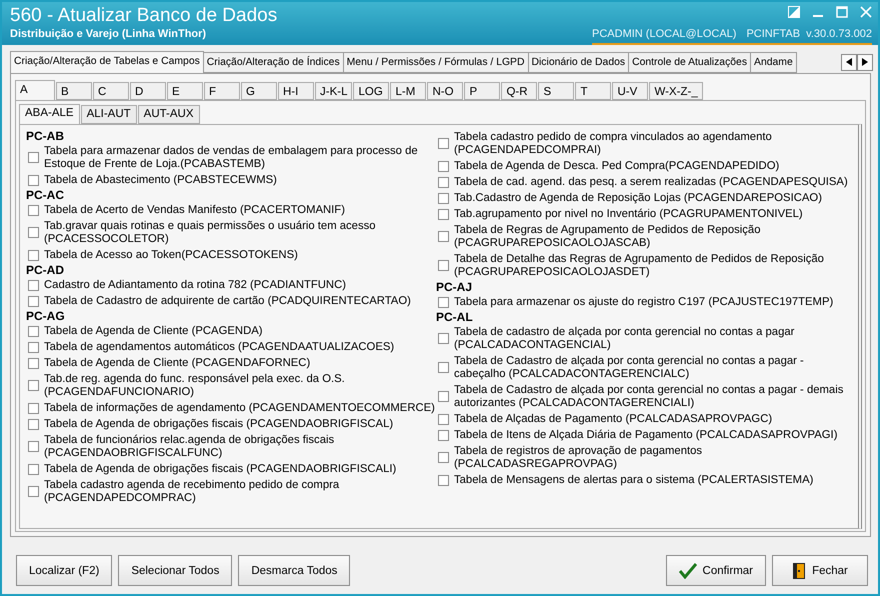 This screenshot has width=880, height=596. What do you see at coordinates (799, 571) in the screenshot?
I see `door-icon` at bounding box center [799, 571].